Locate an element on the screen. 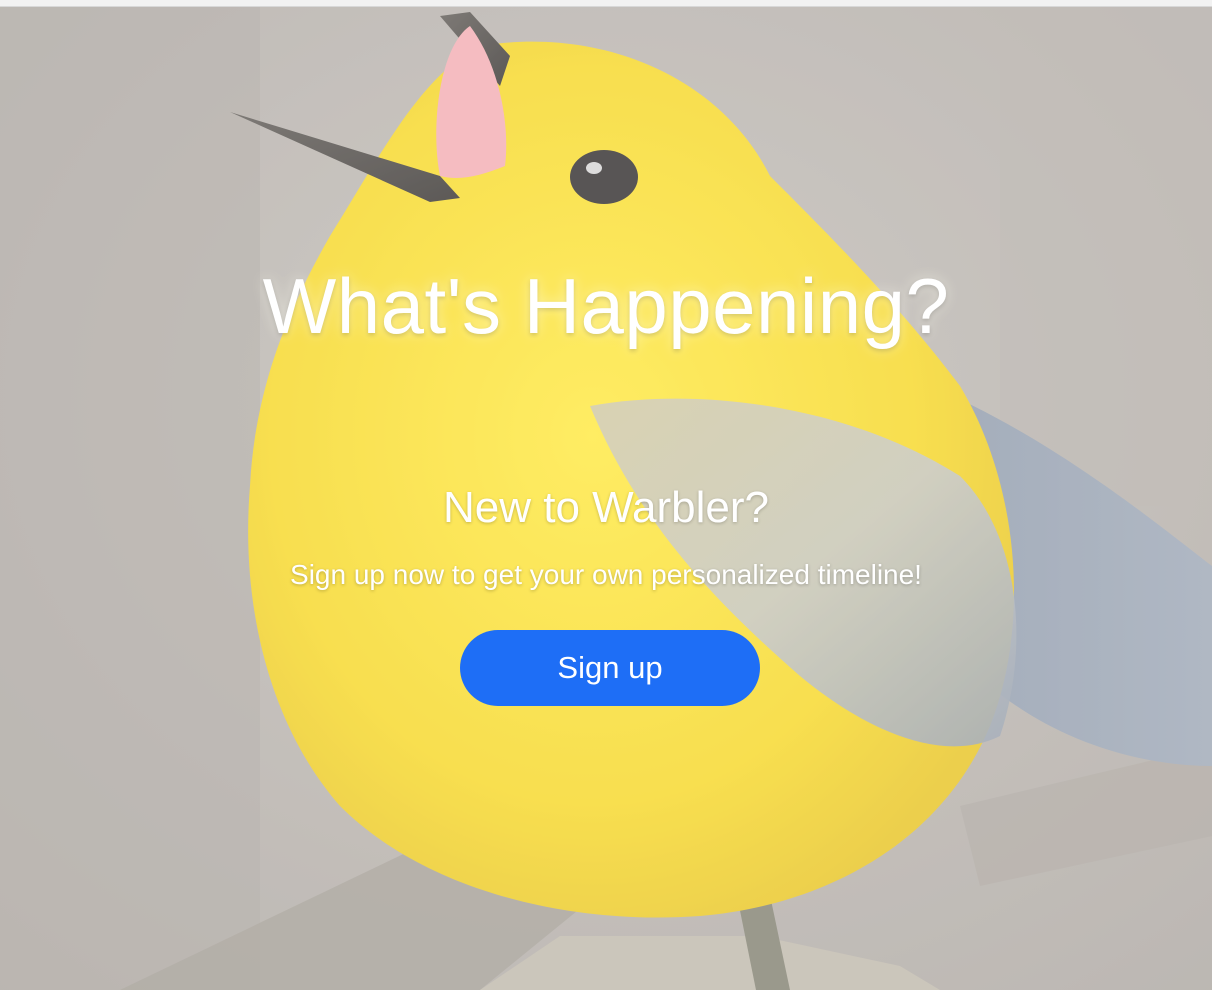 This screenshot has width=1212, height=990. signup-button: Sign up is located at coordinates (610, 668).